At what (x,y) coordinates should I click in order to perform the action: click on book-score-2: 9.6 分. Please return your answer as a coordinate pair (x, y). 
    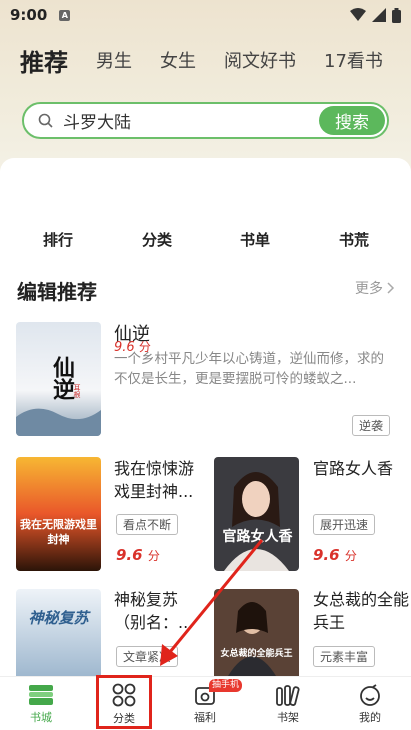
    Looking at the image, I should click on (335, 555).